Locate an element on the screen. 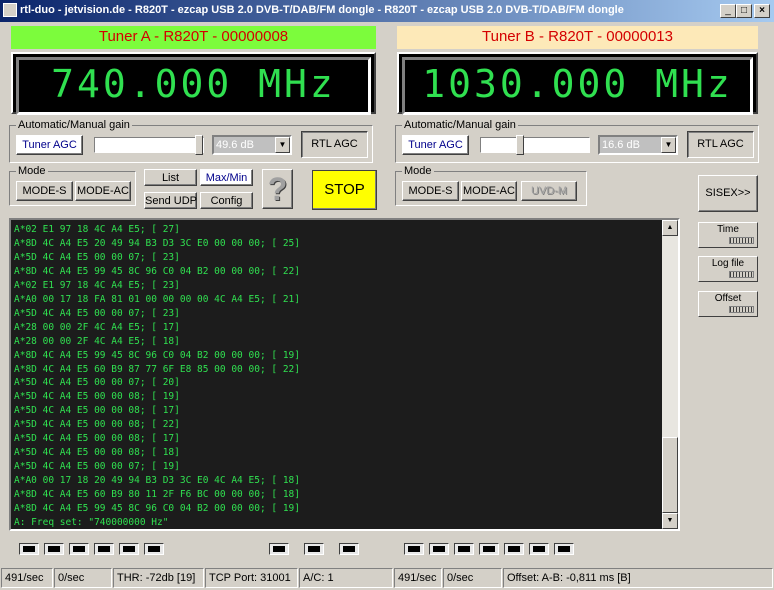  time-panel: Time is located at coordinates (728, 235).